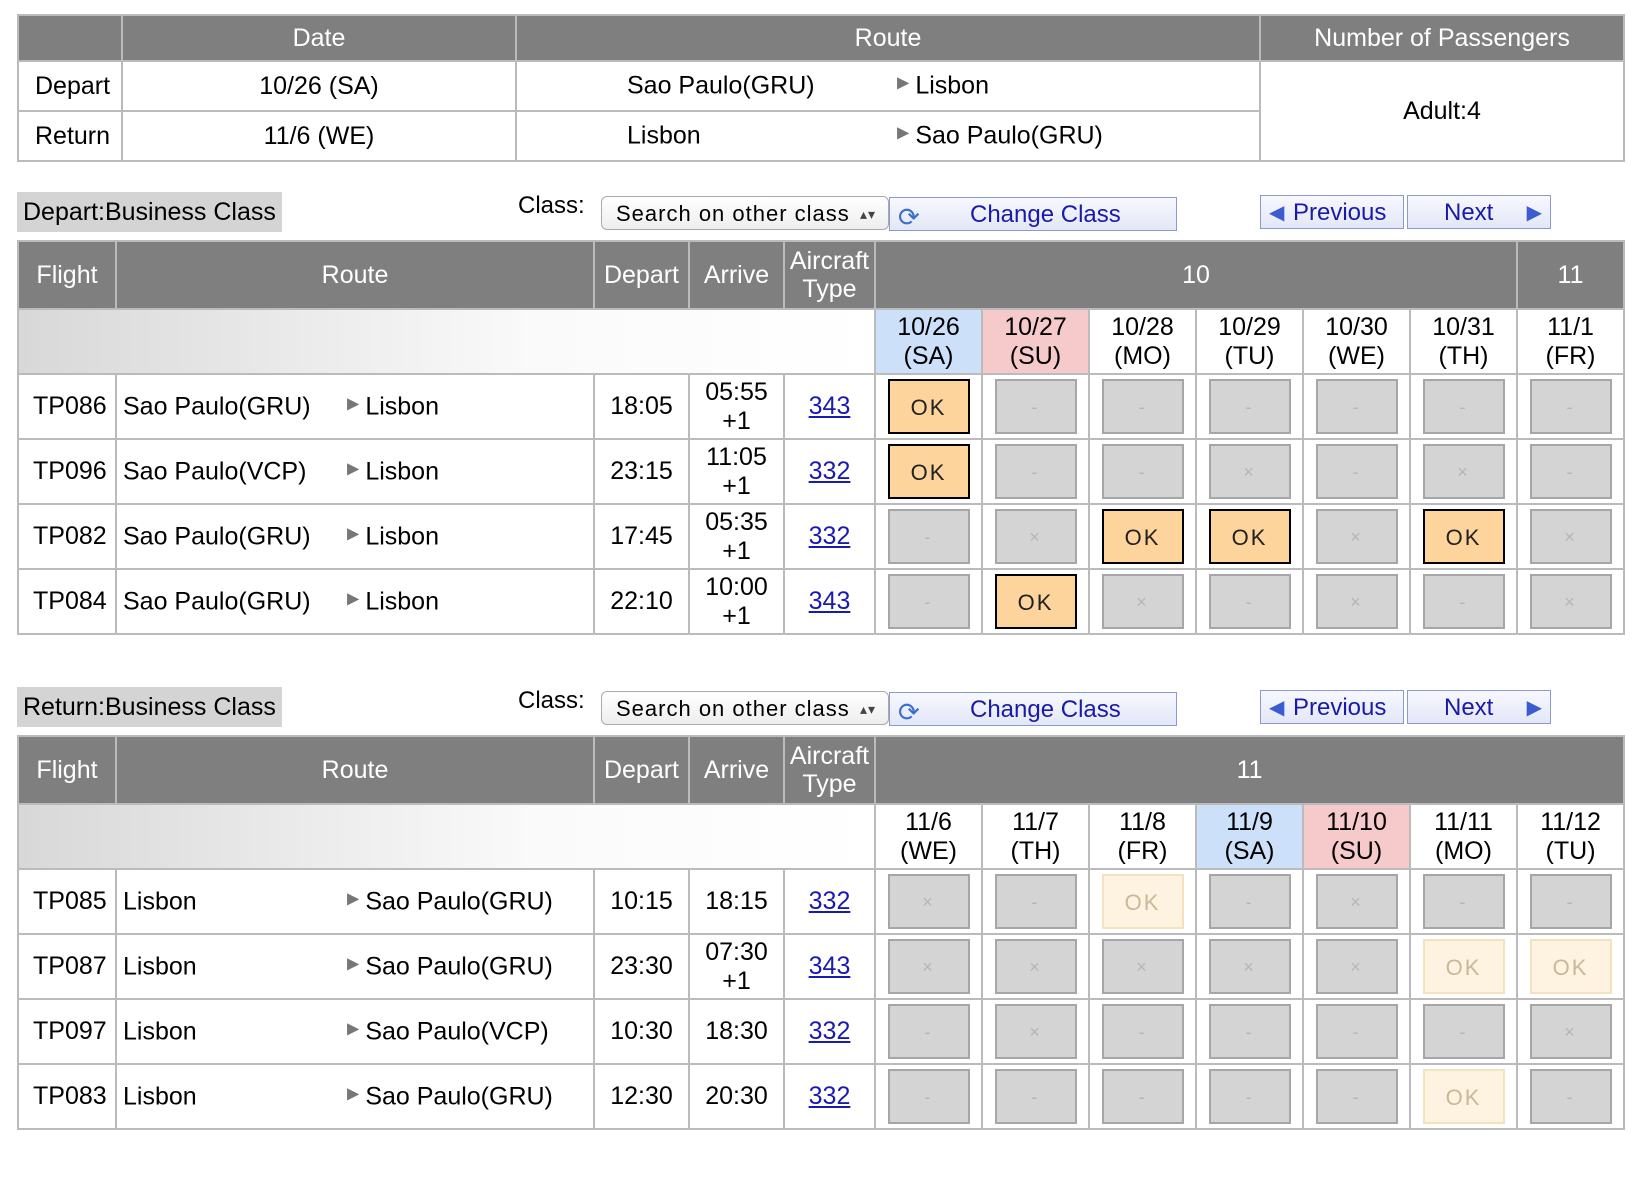 The width and height of the screenshot is (1640, 1198). I want to click on route-to: Lisbon, so click(402, 601).